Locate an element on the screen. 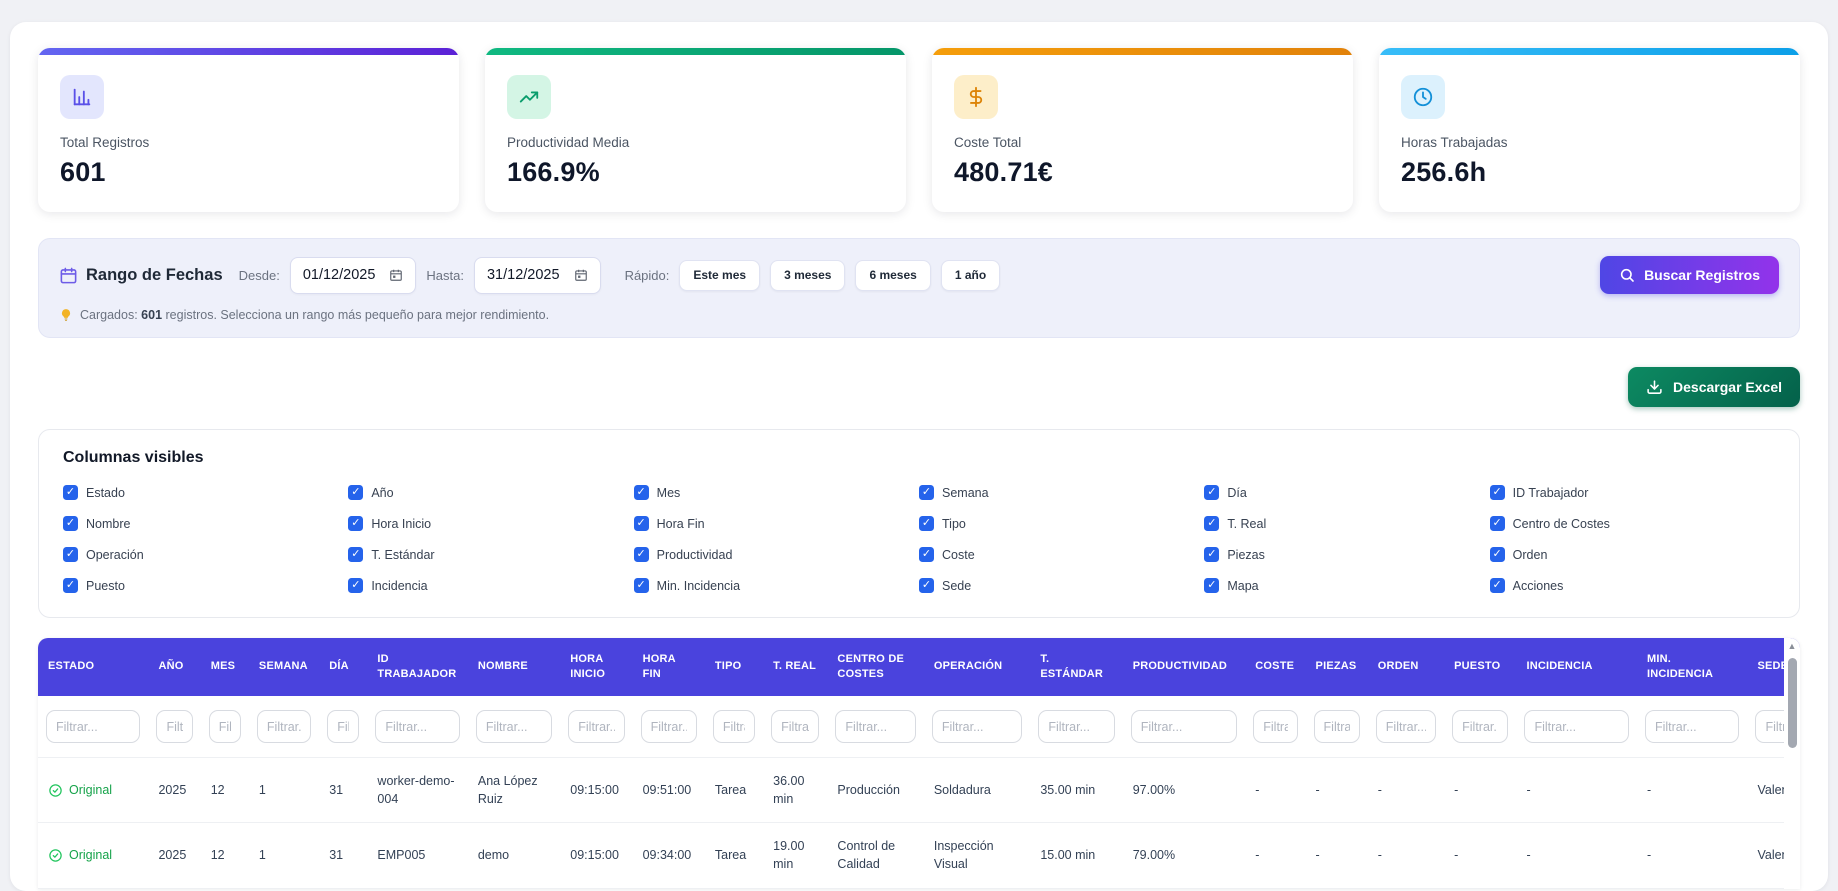 The image size is (1838, 891). column-filter-input-orden is located at coordinates (1406, 726).